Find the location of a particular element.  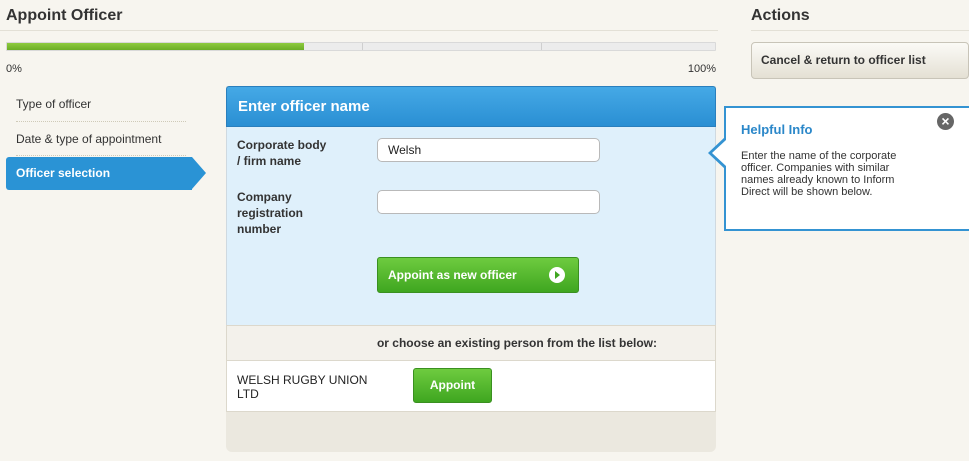

appoint-new-officer-button: Appoint as new officer is located at coordinates (478, 275).